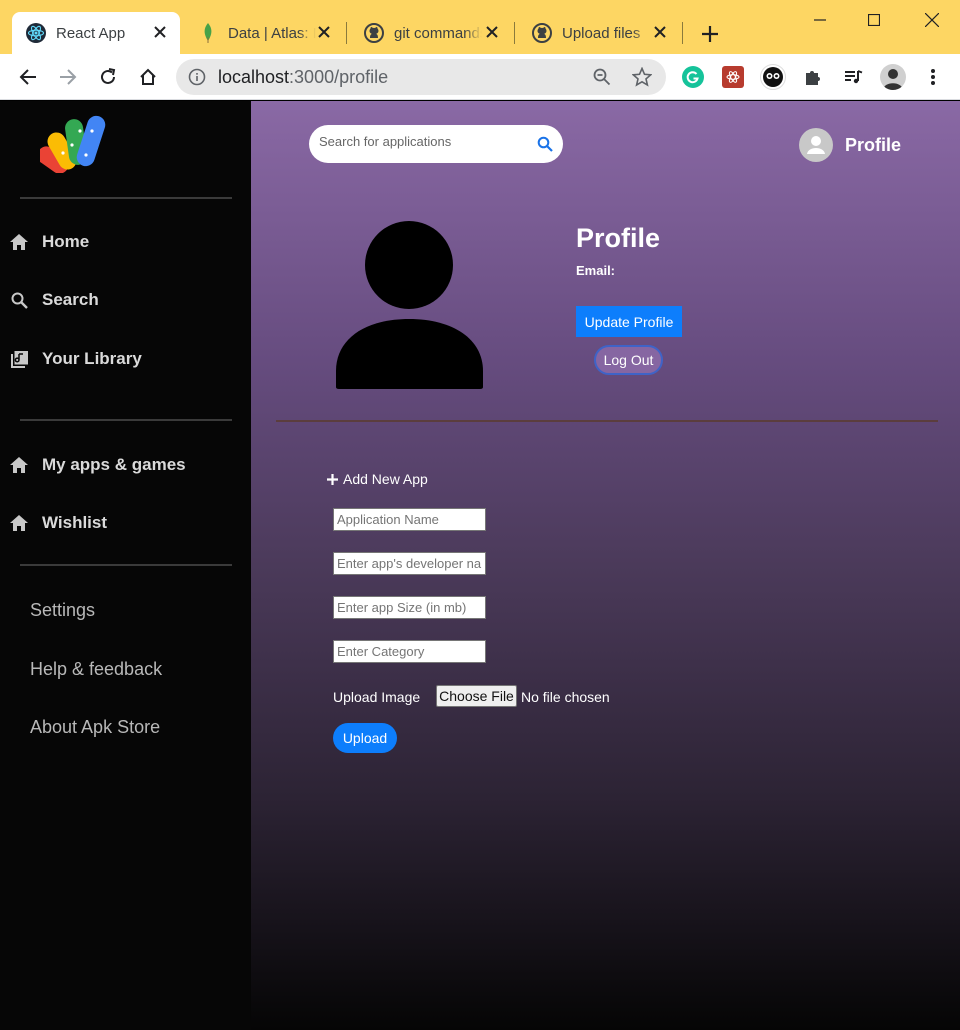 The width and height of the screenshot is (960, 1030). I want to click on app-search-bar, so click(436, 144).